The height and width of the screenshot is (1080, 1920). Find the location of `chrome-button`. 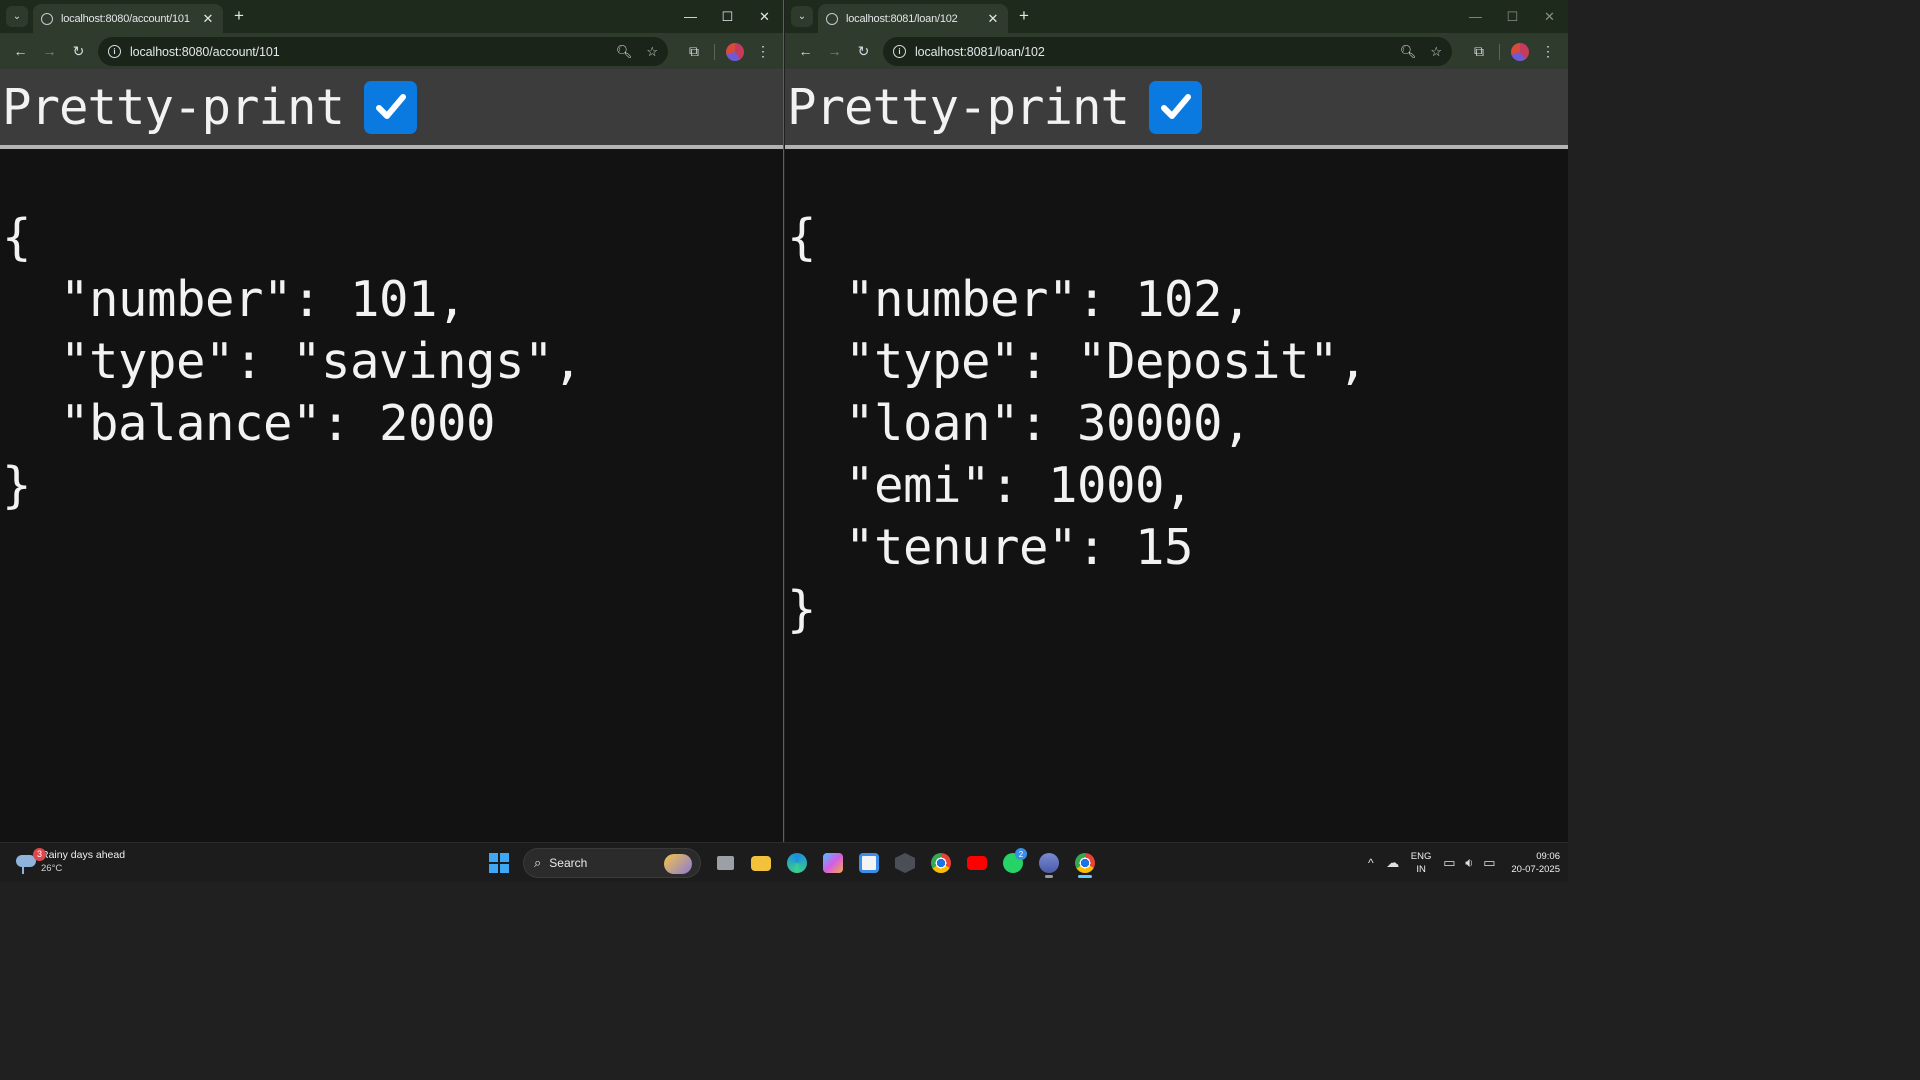

chrome-button is located at coordinates (941, 863).